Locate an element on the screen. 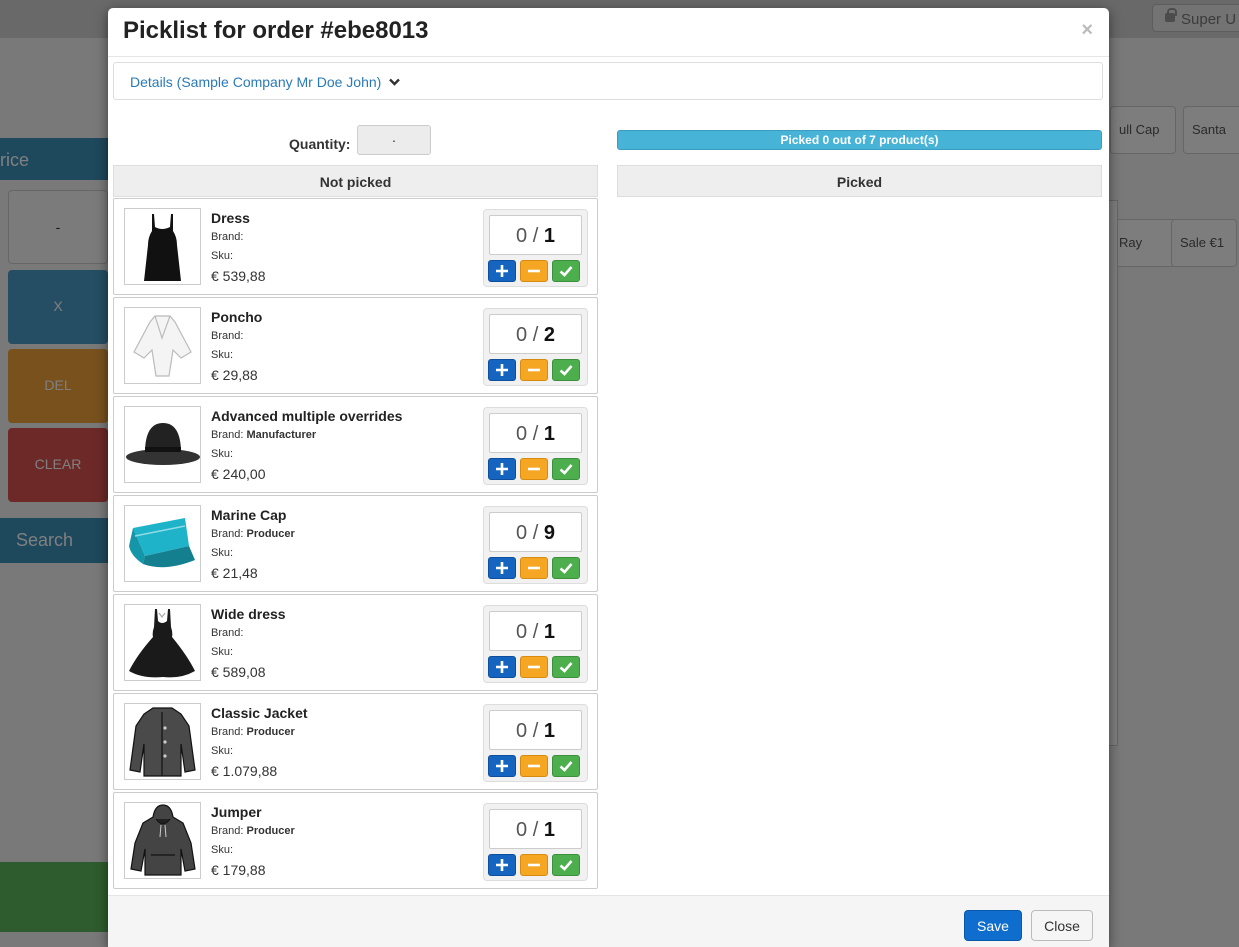  progress-text: Picked 0 out of 7 product(s) is located at coordinates (859, 140).